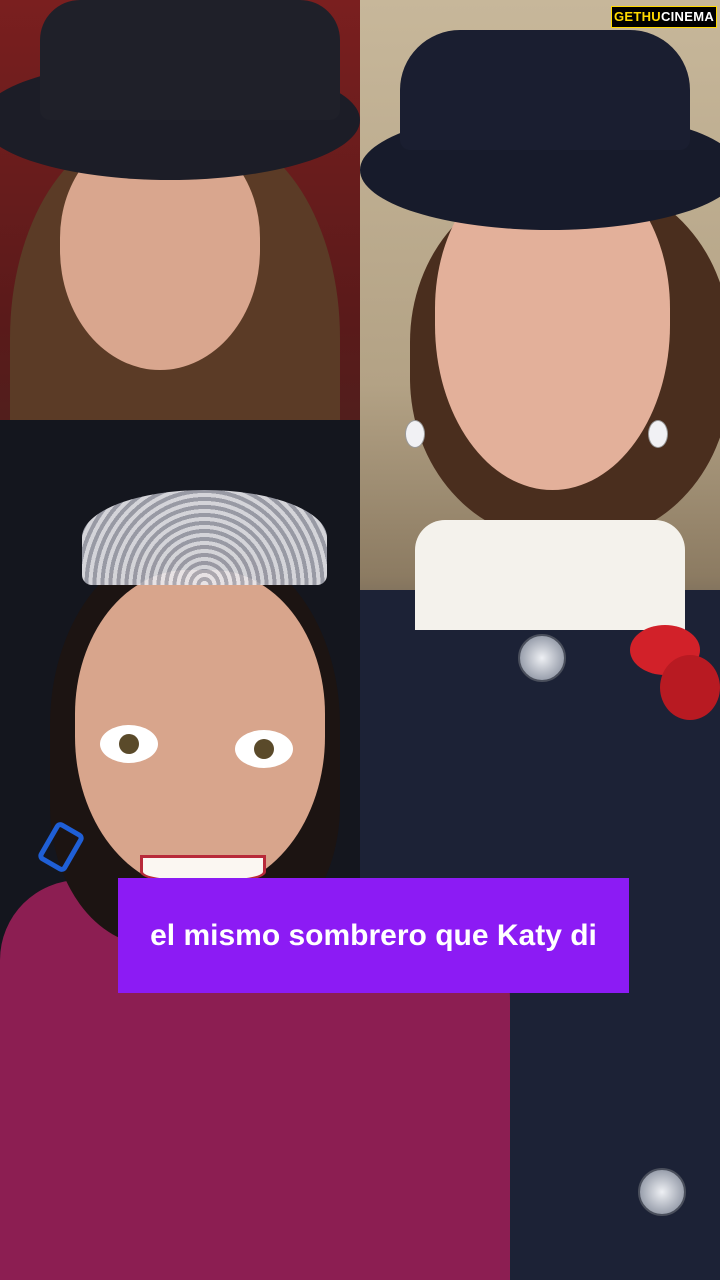  I want to click on caption-text: el mismo sombrero que Katy di, so click(373, 935).